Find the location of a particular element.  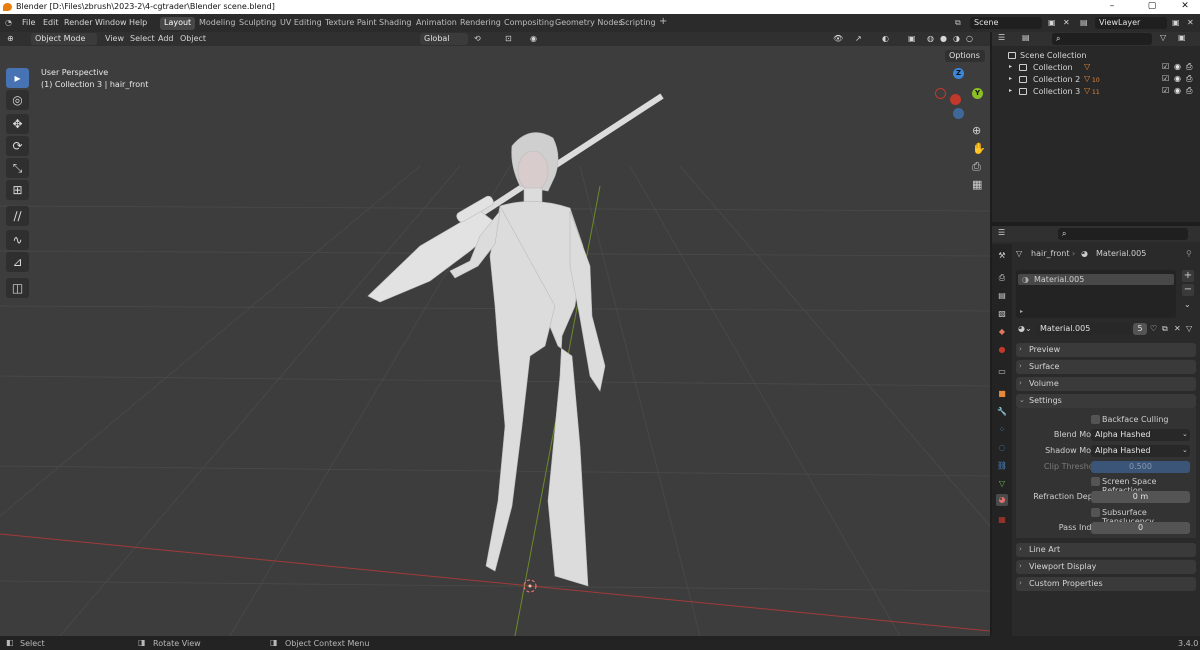

material-slot-row: ◑ Material.005 is located at coordinates (1096, 279).